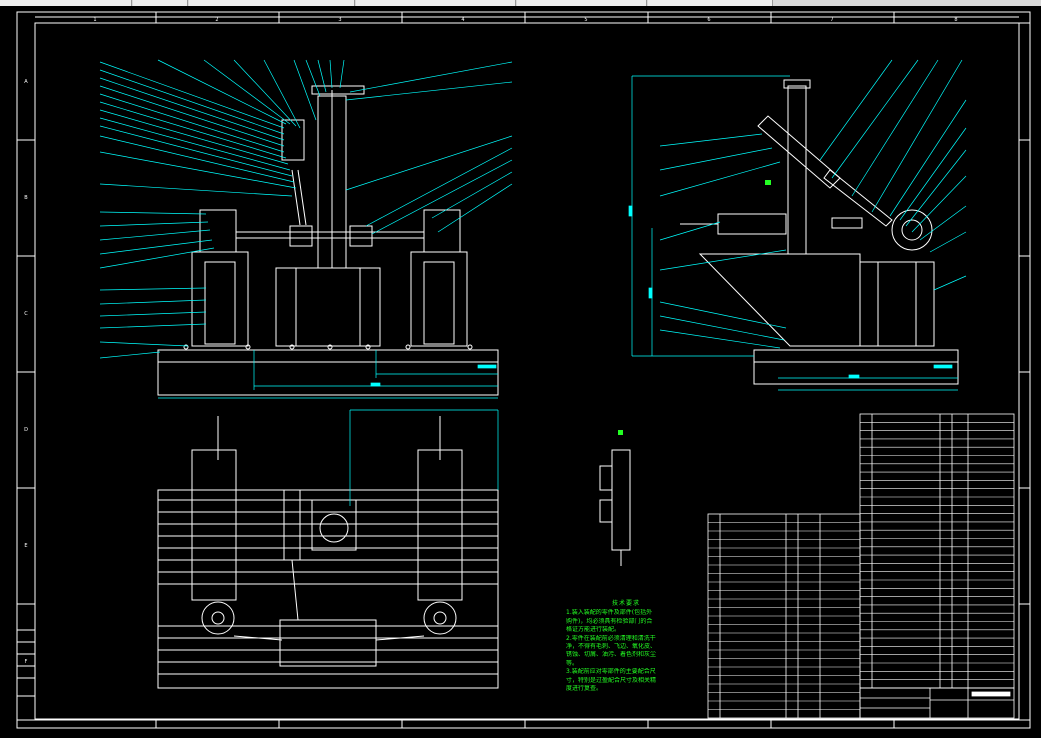 The width and height of the screenshot is (1041, 738). Describe the element at coordinates (955, 20) in the screenshot. I see `zone-col-label: 8` at that location.